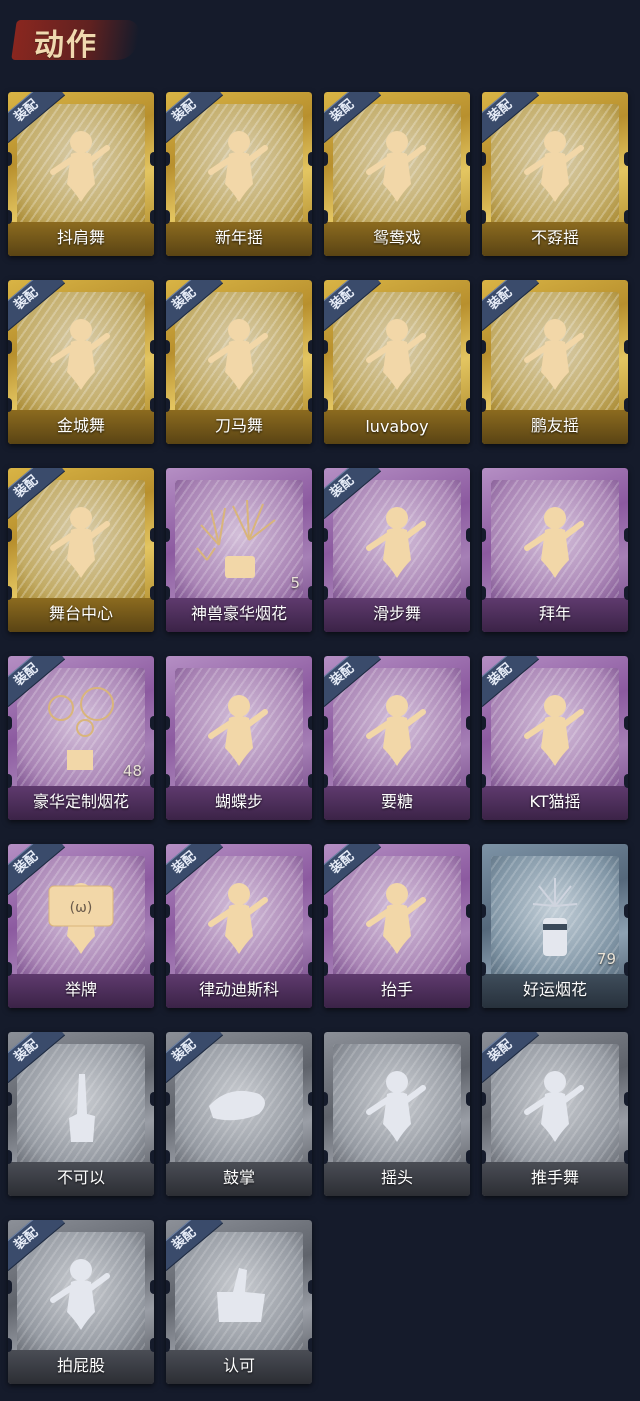 This screenshot has width=640, height=1401. I want to click on item-count: 5, so click(295, 583).